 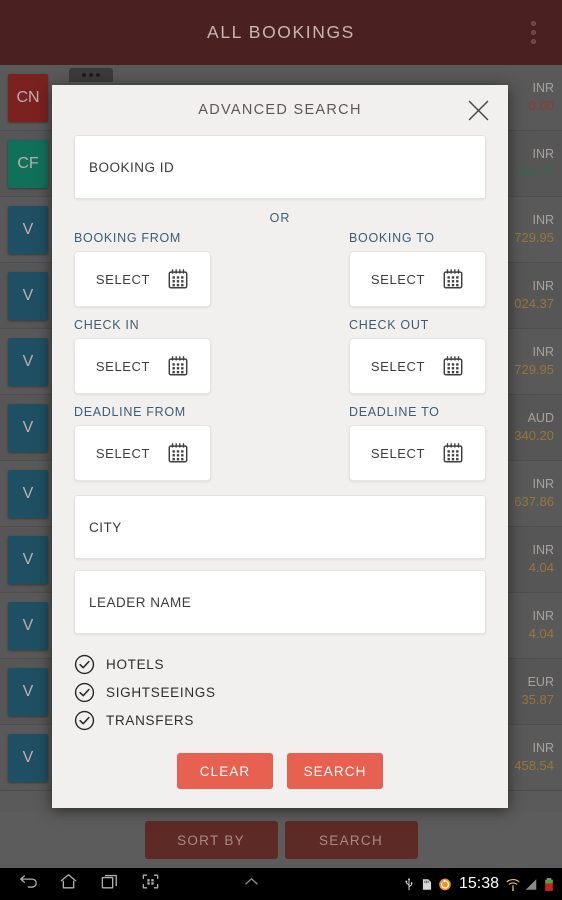 What do you see at coordinates (534, 172) in the screenshot?
I see `row-value: 659.77` at bounding box center [534, 172].